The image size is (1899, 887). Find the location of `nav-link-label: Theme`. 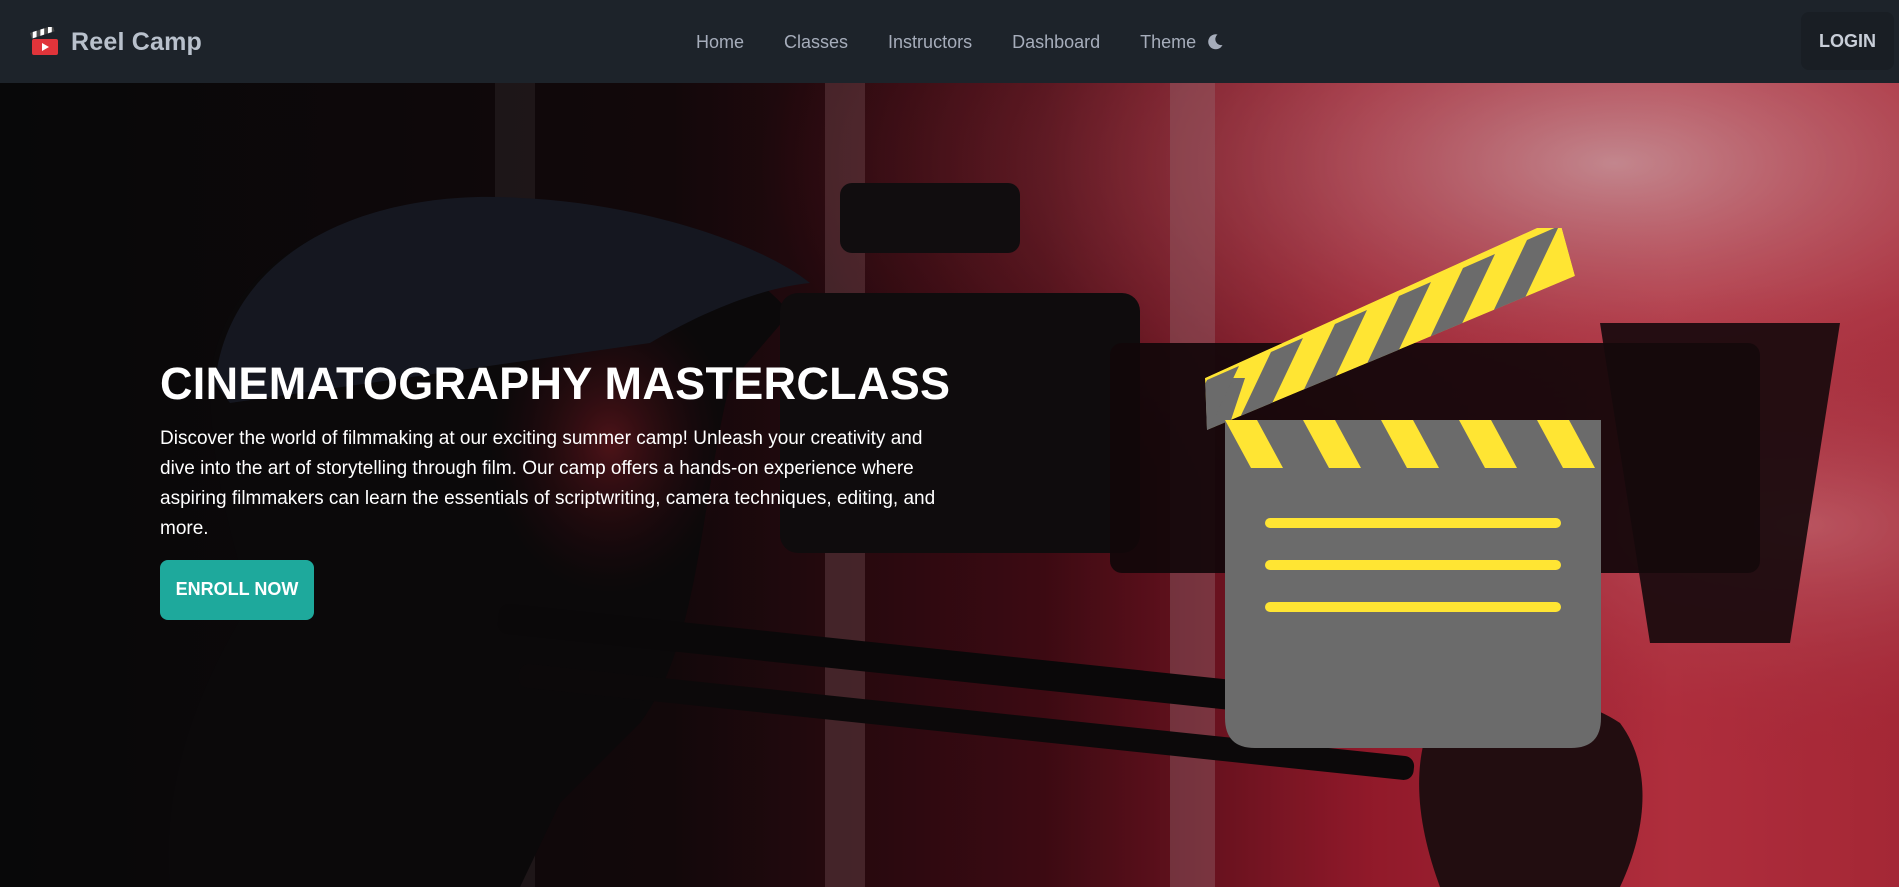

nav-link-label: Theme is located at coordinates (1168, 41).